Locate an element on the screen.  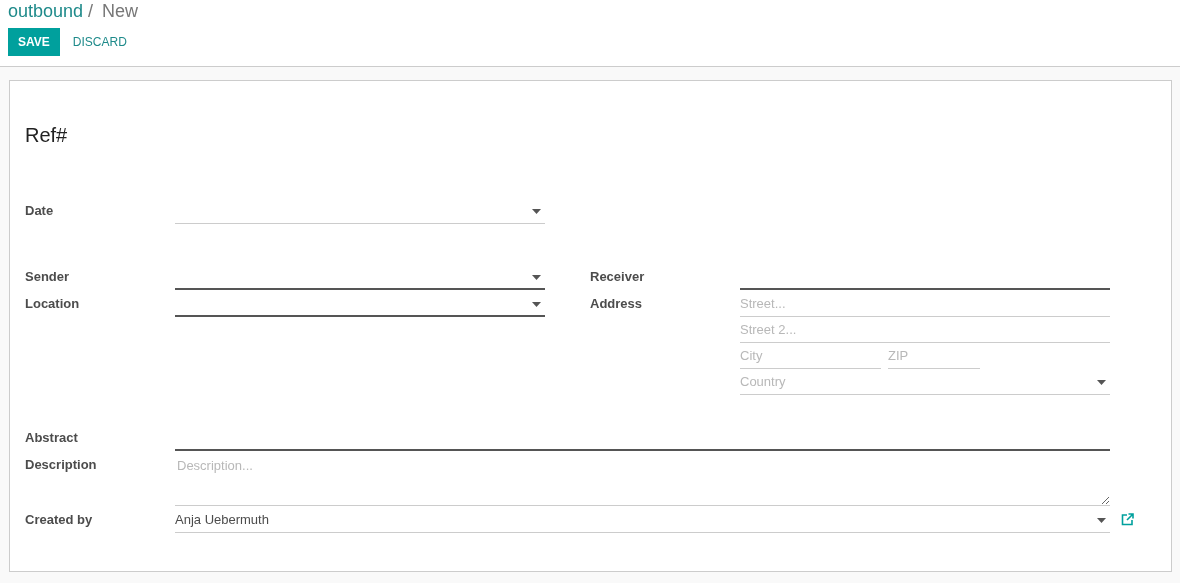
discard-button: DISCARD is located at coordinates (99, 42).